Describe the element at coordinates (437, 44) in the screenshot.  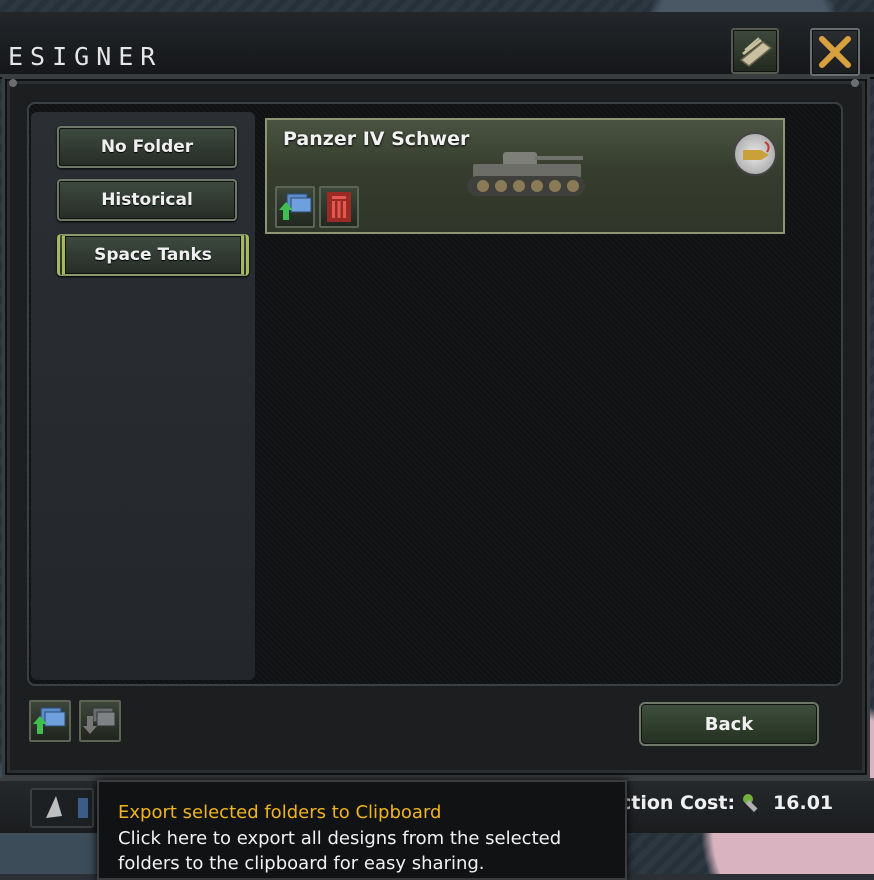
I see `title-bar: ESIGNER` at that location.